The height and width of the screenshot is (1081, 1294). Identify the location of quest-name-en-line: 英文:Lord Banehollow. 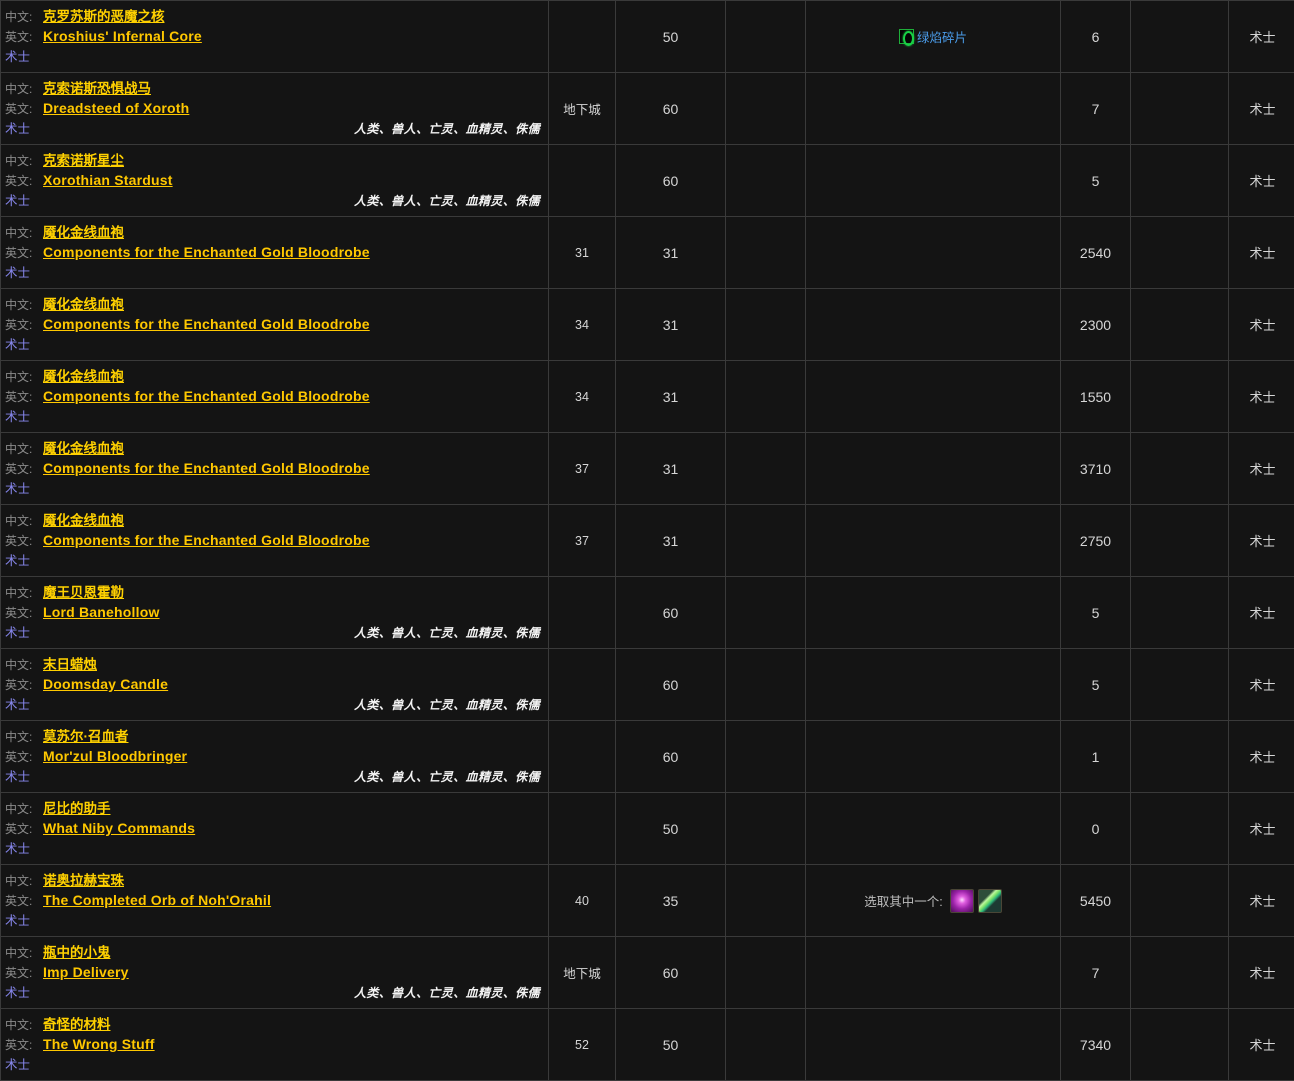
(274, 613).